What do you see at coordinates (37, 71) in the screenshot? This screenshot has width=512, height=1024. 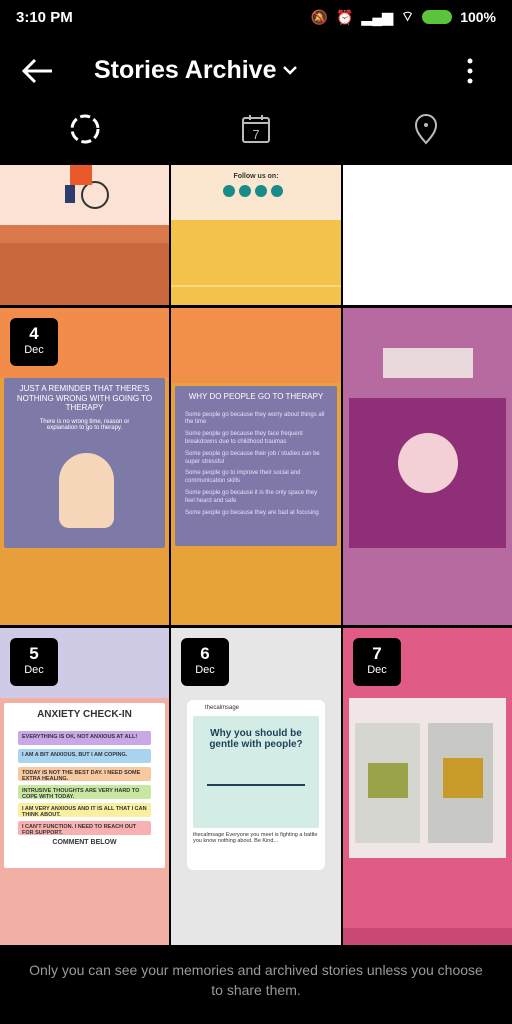 I see `back-arrow-icon` at bounding box center [37, 71].